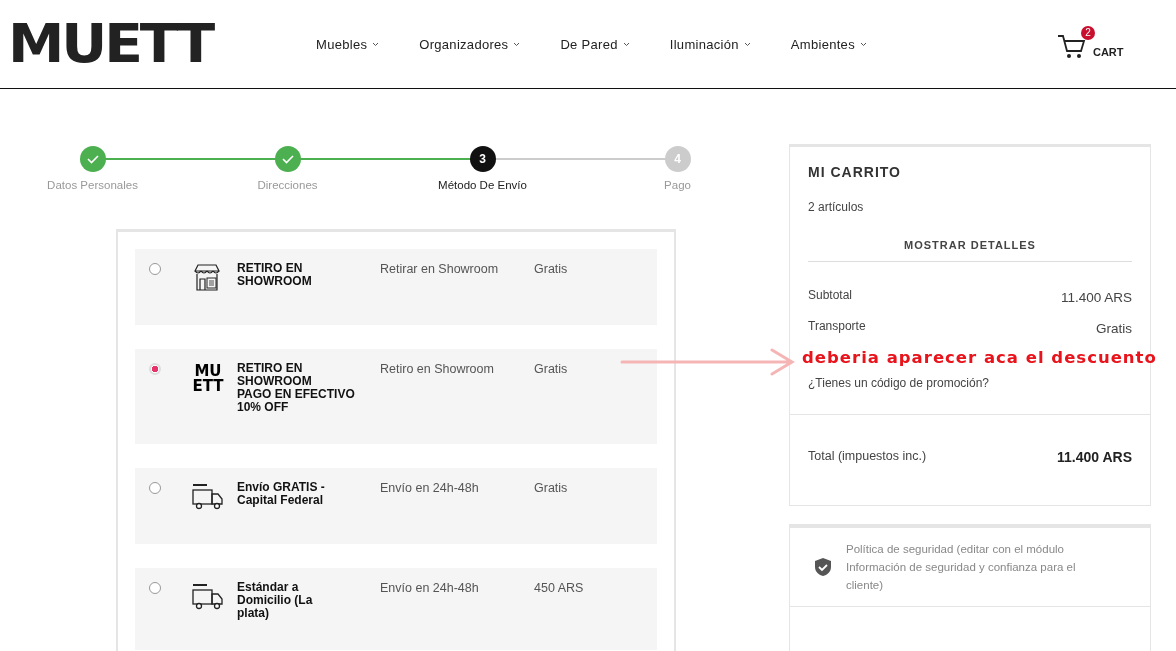 The width and height of the screenshot is (1176, 651). Describe the element at coordinates (970, 383) in the screenshot. I see `promo-code-link: ¿Tienes un código de promoción?` at that location.